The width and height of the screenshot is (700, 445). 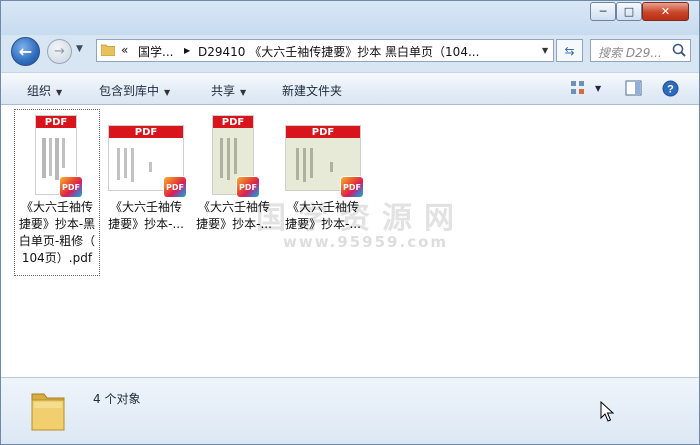 What do you see at coordinates (603, 11) in the screenshot?
I see `minimize-button: ─` at bounding box center [603, 11].